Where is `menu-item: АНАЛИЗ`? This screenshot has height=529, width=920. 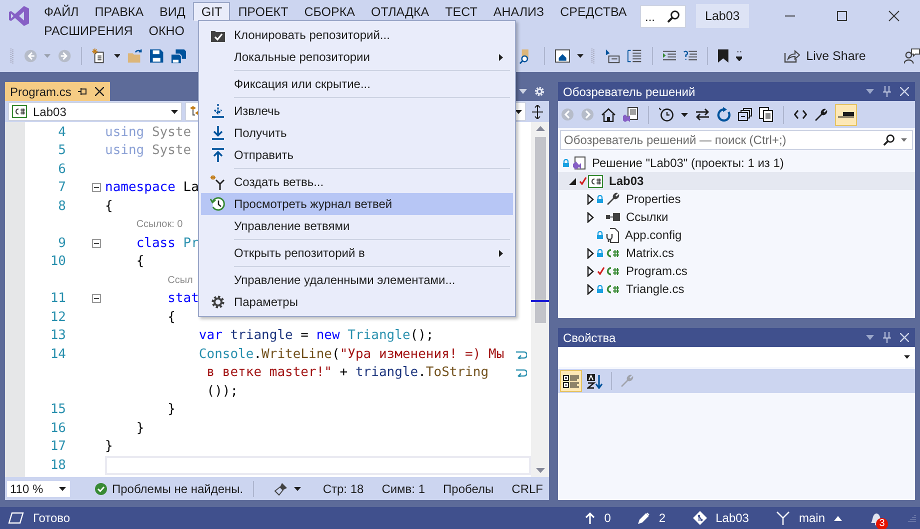 menu-item: АНАЛИЗ is located at coordinates (518, 11).